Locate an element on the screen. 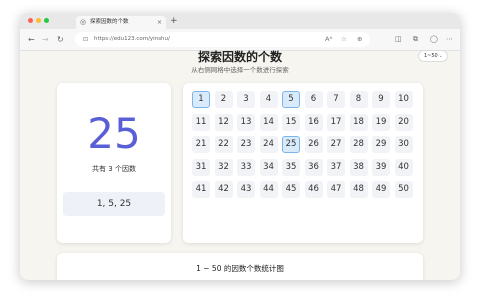 This screenshot has height=307, width=480. number-cell-40: 40 is located at coordinates (403, 167).